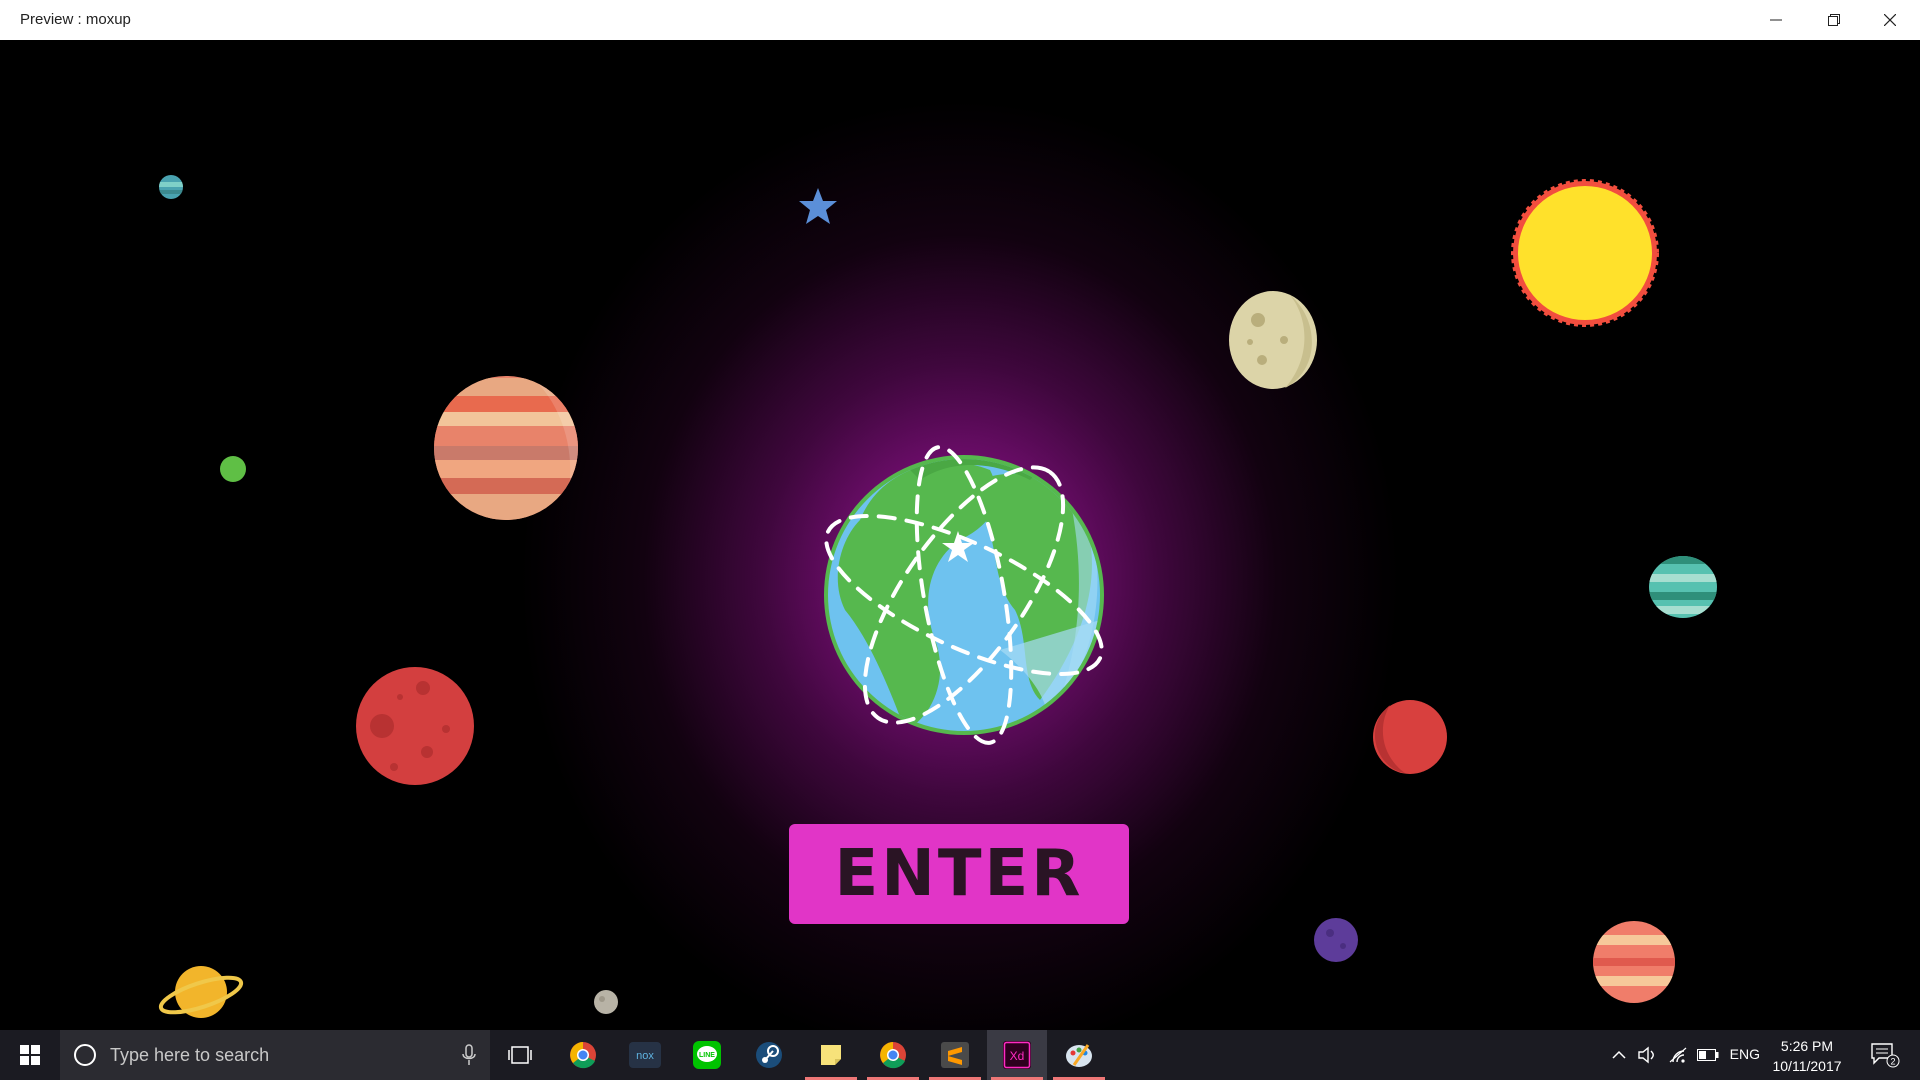 This screenshot has height=1080, width=1920. What do you see at coordinates (201, 992) in the screenshot?
I see `saturn-planet` at bounding box center [201, 992].